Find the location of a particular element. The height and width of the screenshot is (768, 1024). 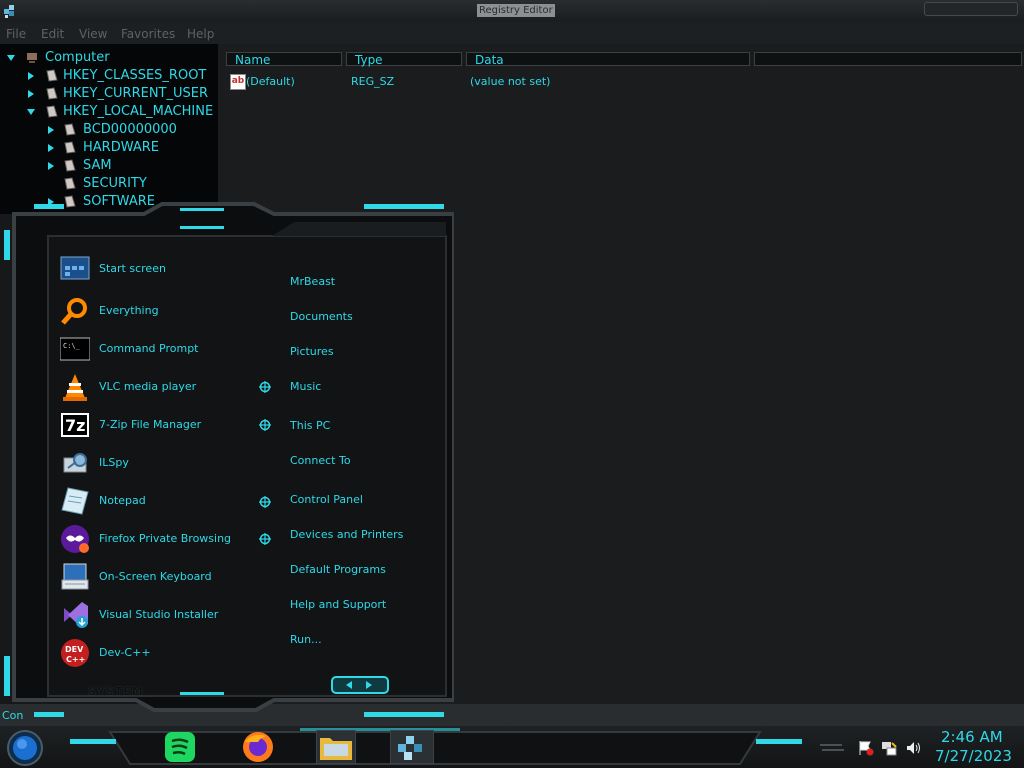

program-start-screen: Start screen is located at coordinates (161, 269).